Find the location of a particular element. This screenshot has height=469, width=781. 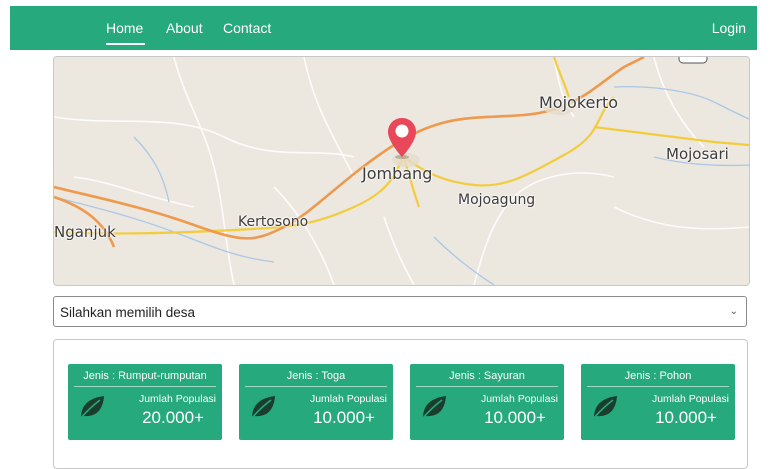

card-title: Jenis : Toga is located at coordinates (316, 376).